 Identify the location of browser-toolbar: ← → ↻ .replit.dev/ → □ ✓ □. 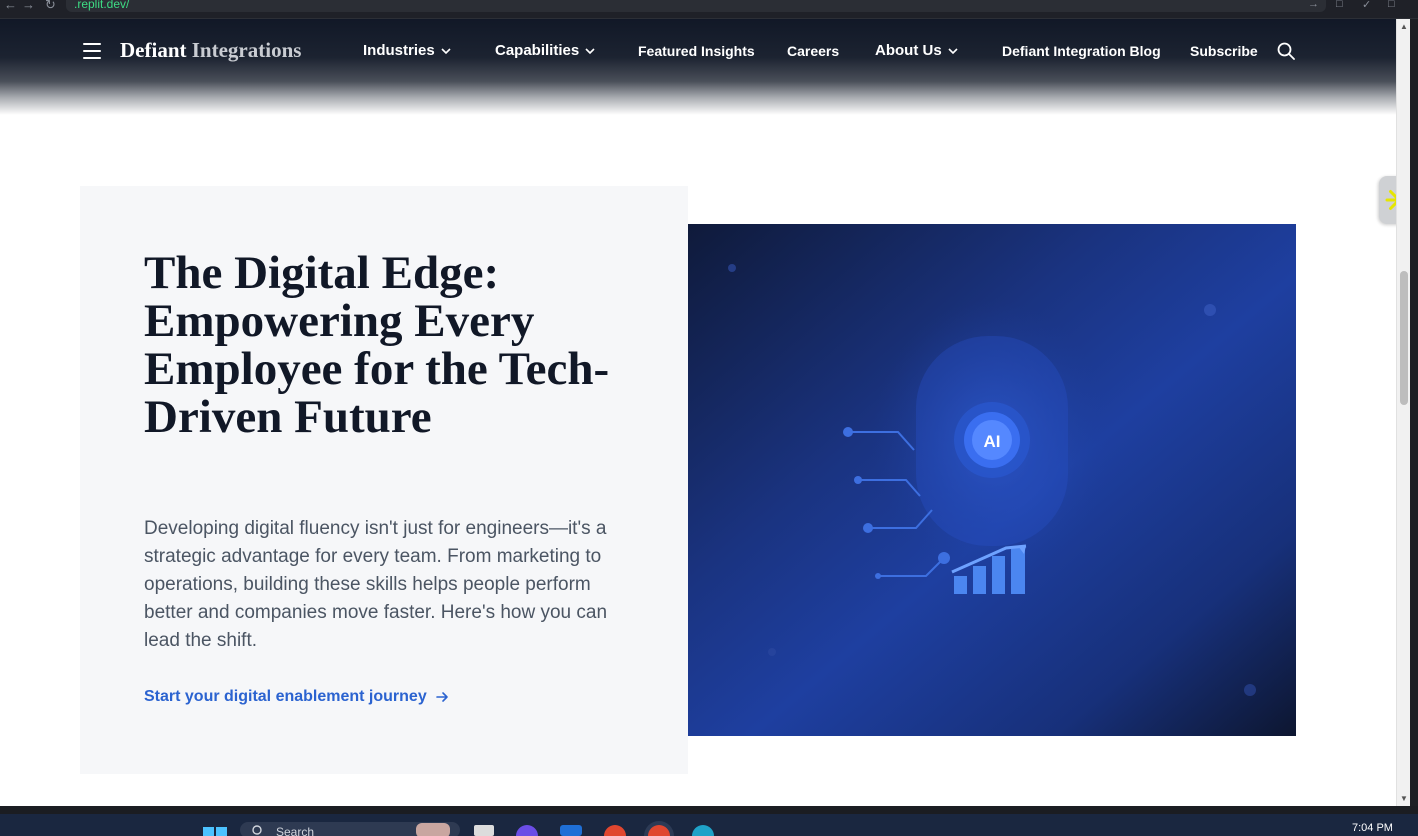
(709, 9).